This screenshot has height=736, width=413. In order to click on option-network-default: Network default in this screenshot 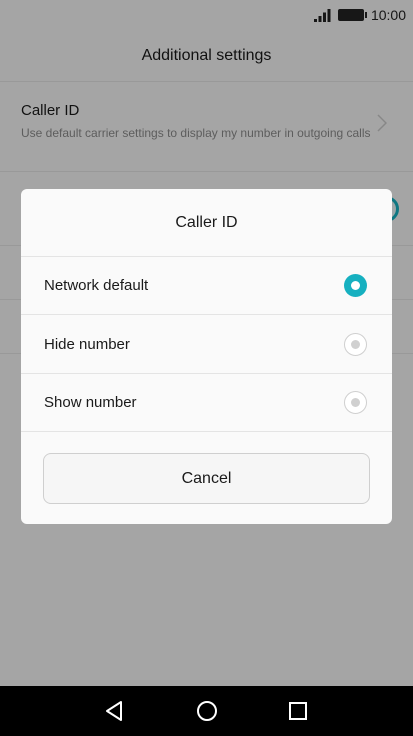, I will do `click(206, 286)`.